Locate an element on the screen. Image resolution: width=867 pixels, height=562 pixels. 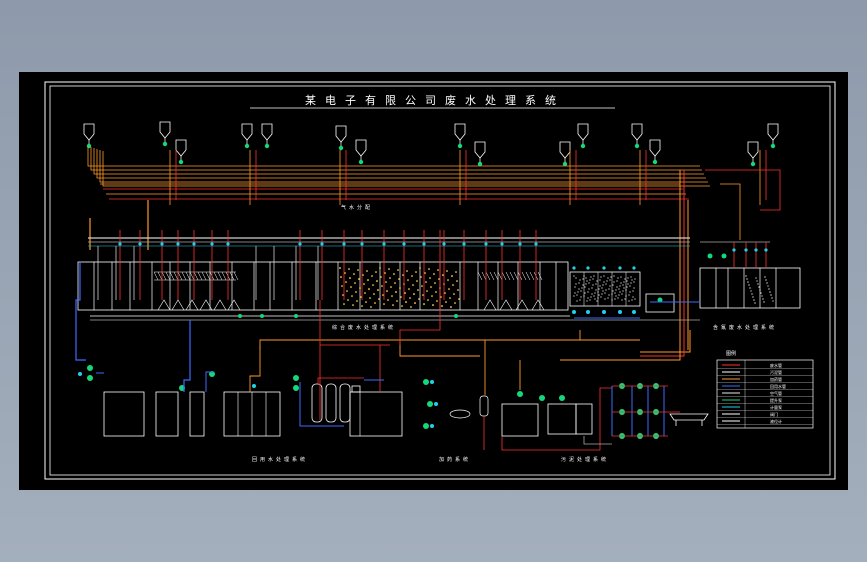
label-main-process: 综合废水处理系统 is located at coordinates (364, 327).